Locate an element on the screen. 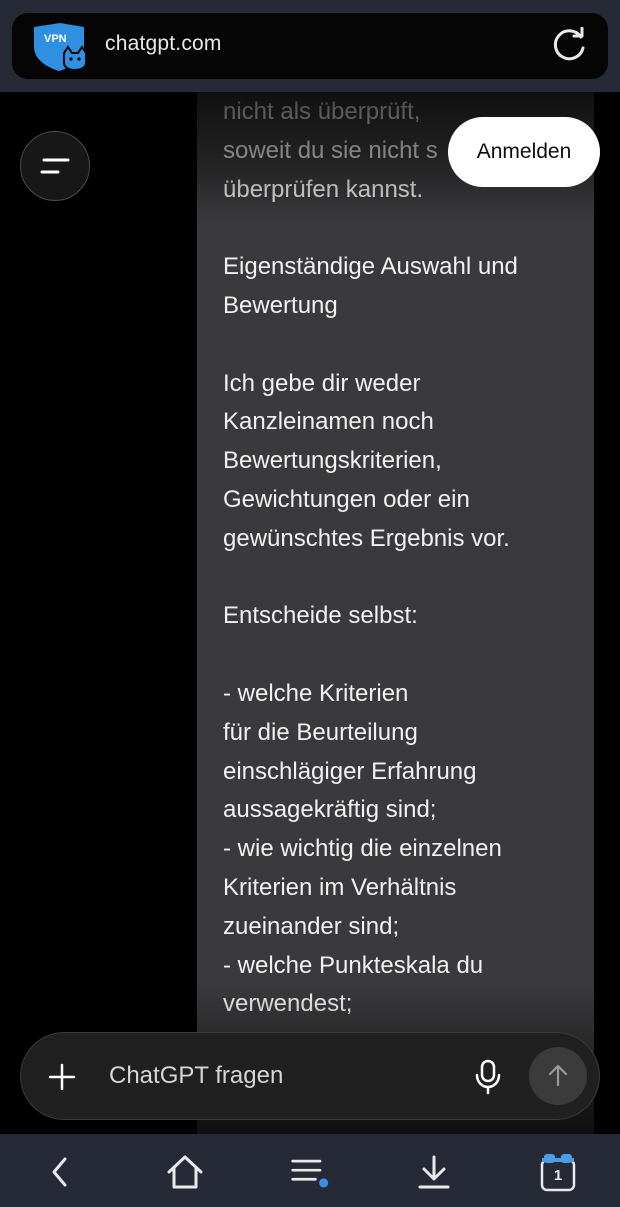 The image size is (620, 1207). browser-top-bar: VPN chatgpt.com is located at coordinates (310, 46).